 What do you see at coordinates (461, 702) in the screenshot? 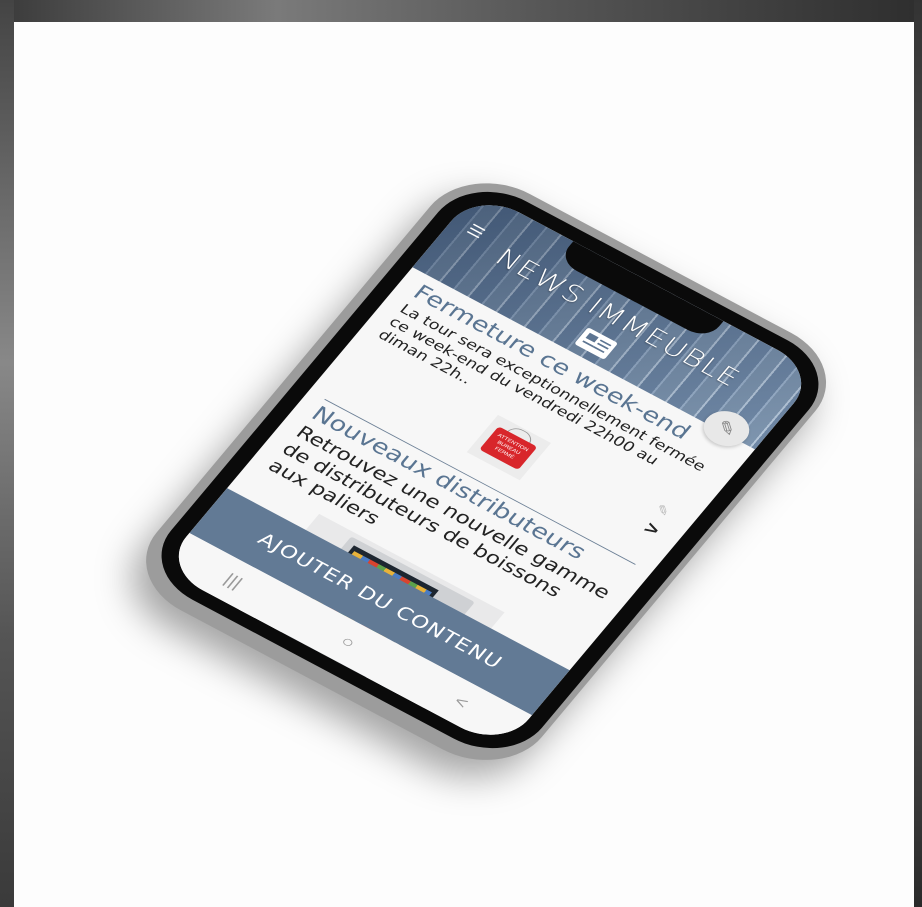
I see `back-icon: <` at bounding box center [461, 702].